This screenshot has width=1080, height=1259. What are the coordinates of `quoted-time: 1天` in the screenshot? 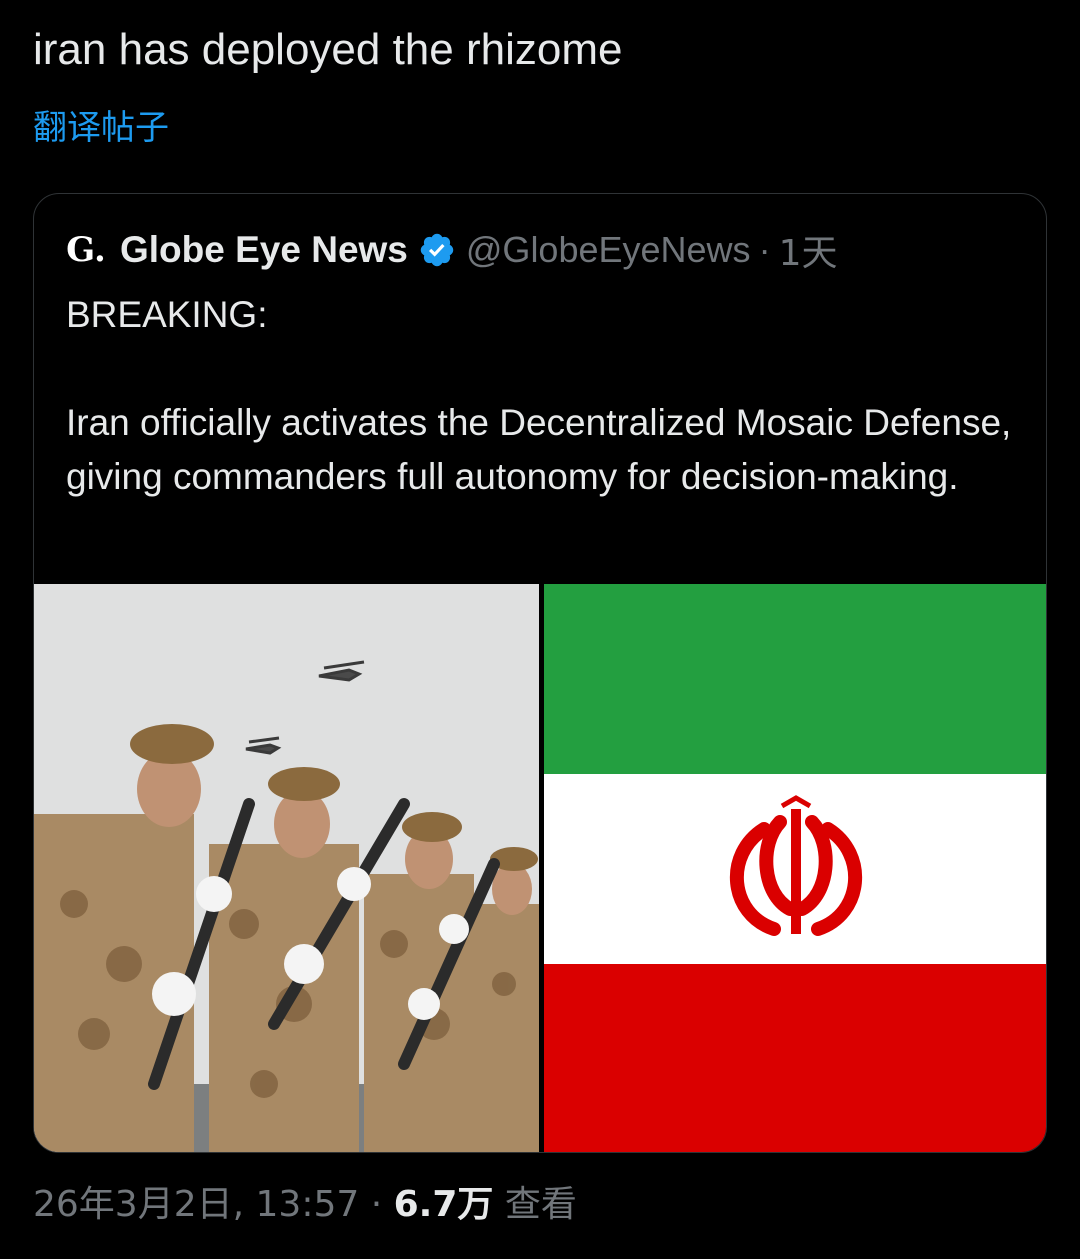 It's located at (808, 250).